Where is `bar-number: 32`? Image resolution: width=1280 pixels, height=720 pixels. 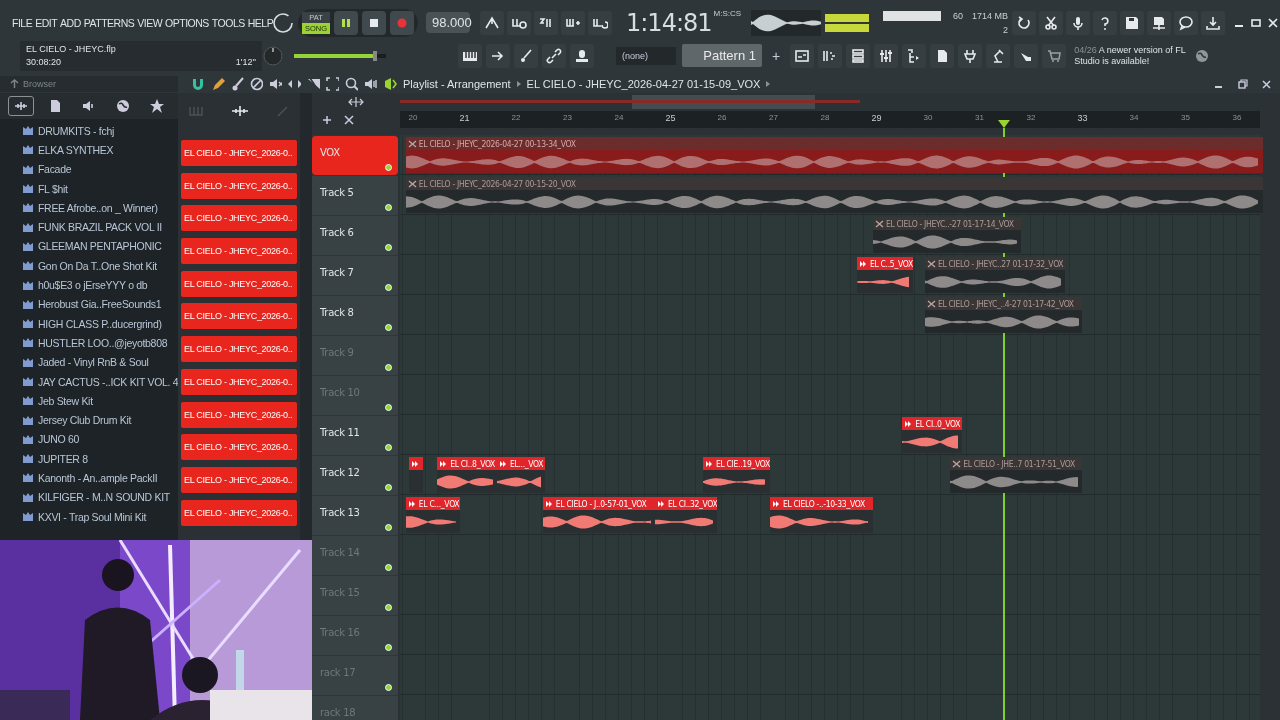
bar-number: 32 is located at coordinates (1031, 117).